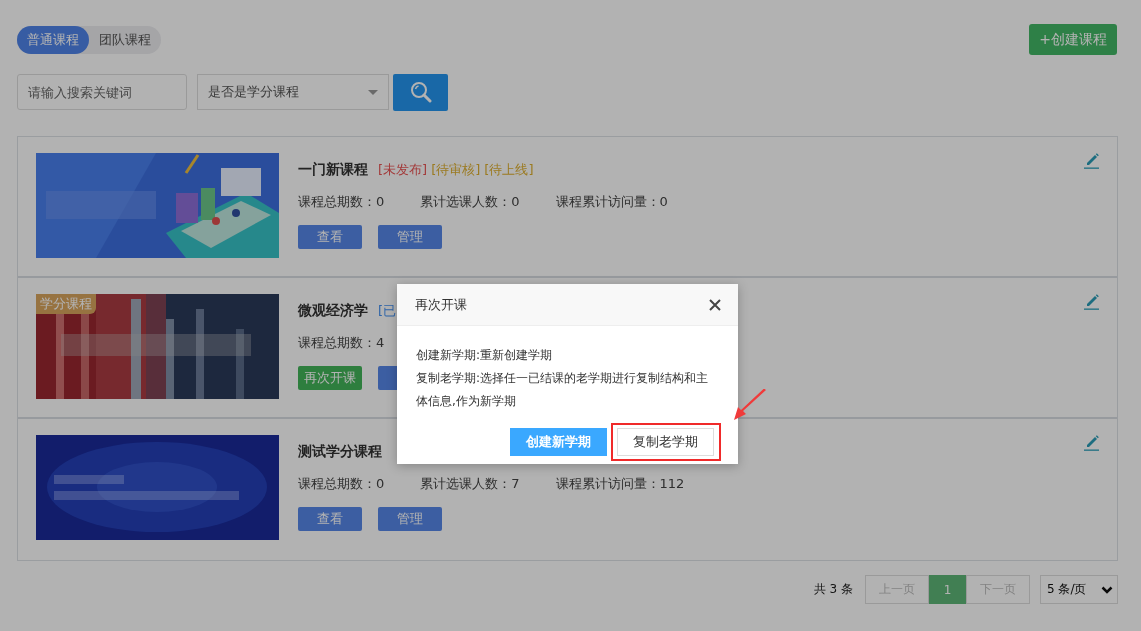 The width and height of the screenshot is (1141, 631). Describe the element at coordinates (611, 202) in the screenshot. I see `course-stat: 课程累计访问量：0` at that location.